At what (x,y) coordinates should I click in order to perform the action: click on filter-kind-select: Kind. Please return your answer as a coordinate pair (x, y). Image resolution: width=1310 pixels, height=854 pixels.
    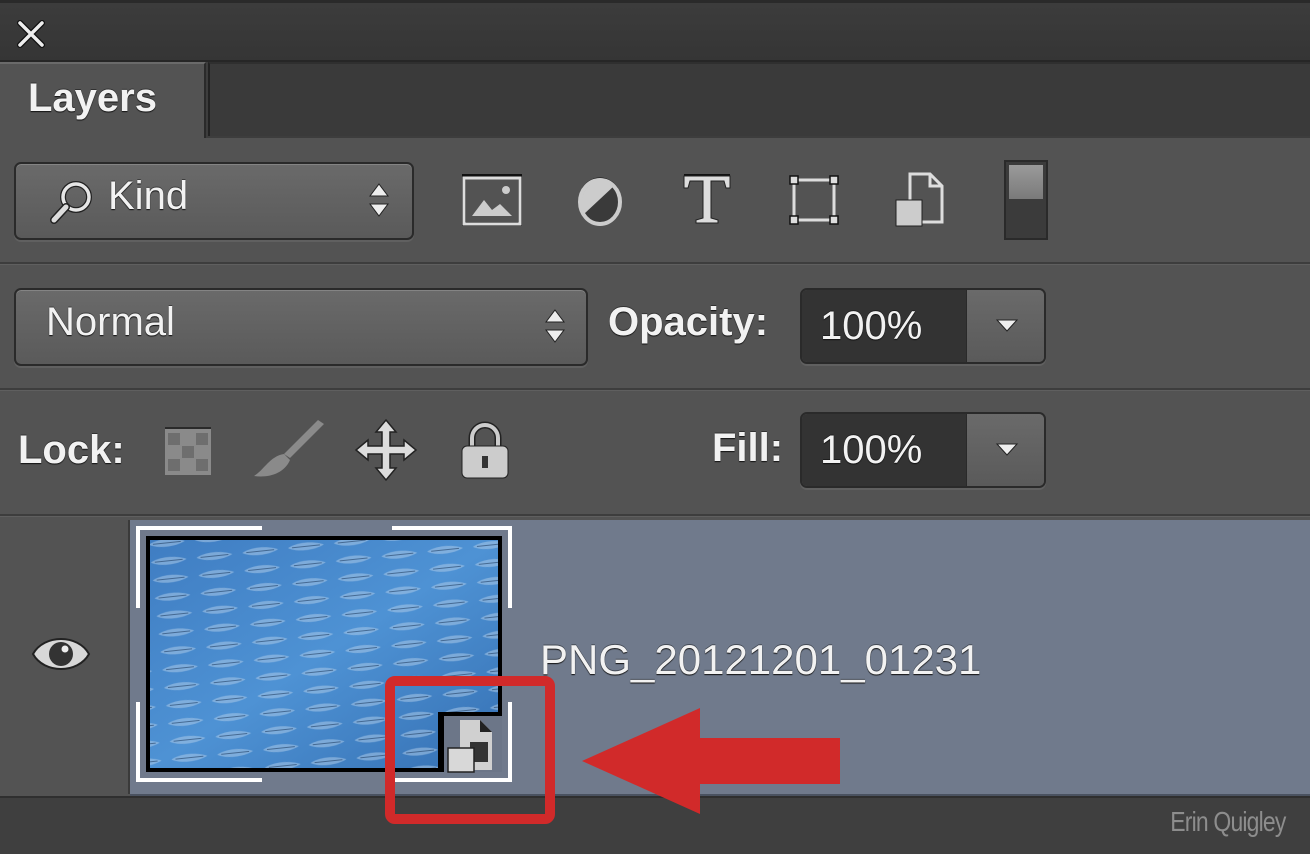
    Looking at the image, I should click on (214, 201).